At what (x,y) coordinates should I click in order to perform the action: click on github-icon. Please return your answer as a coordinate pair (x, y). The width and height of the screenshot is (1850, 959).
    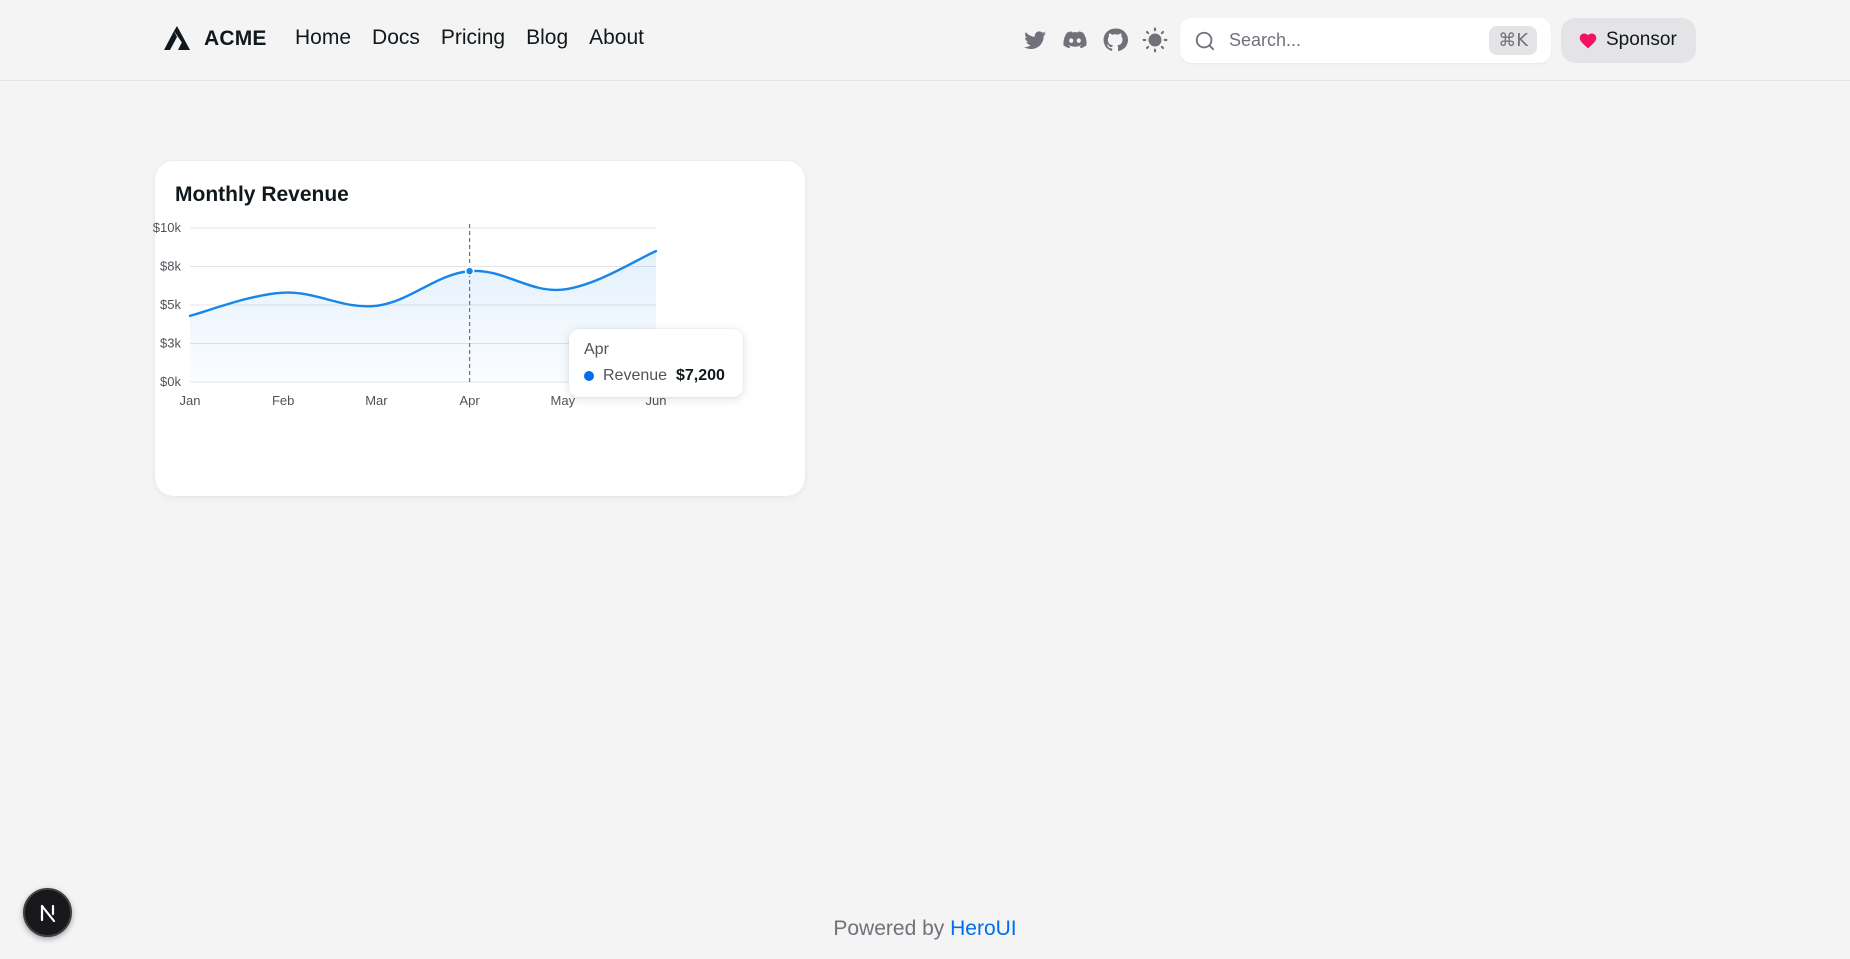
    Looking at the image, I should click on (1115, 40).